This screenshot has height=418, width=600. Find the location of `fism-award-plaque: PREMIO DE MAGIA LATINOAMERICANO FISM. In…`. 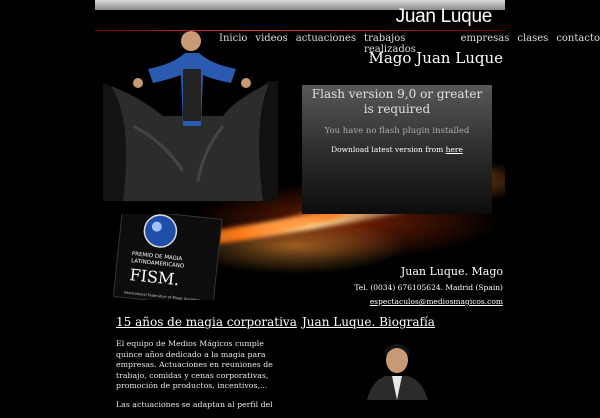

fism-award-plaque: PREMIO DE MAGIA LATINOAMERICANO FISM. In… is located at coordinates (168, 257).